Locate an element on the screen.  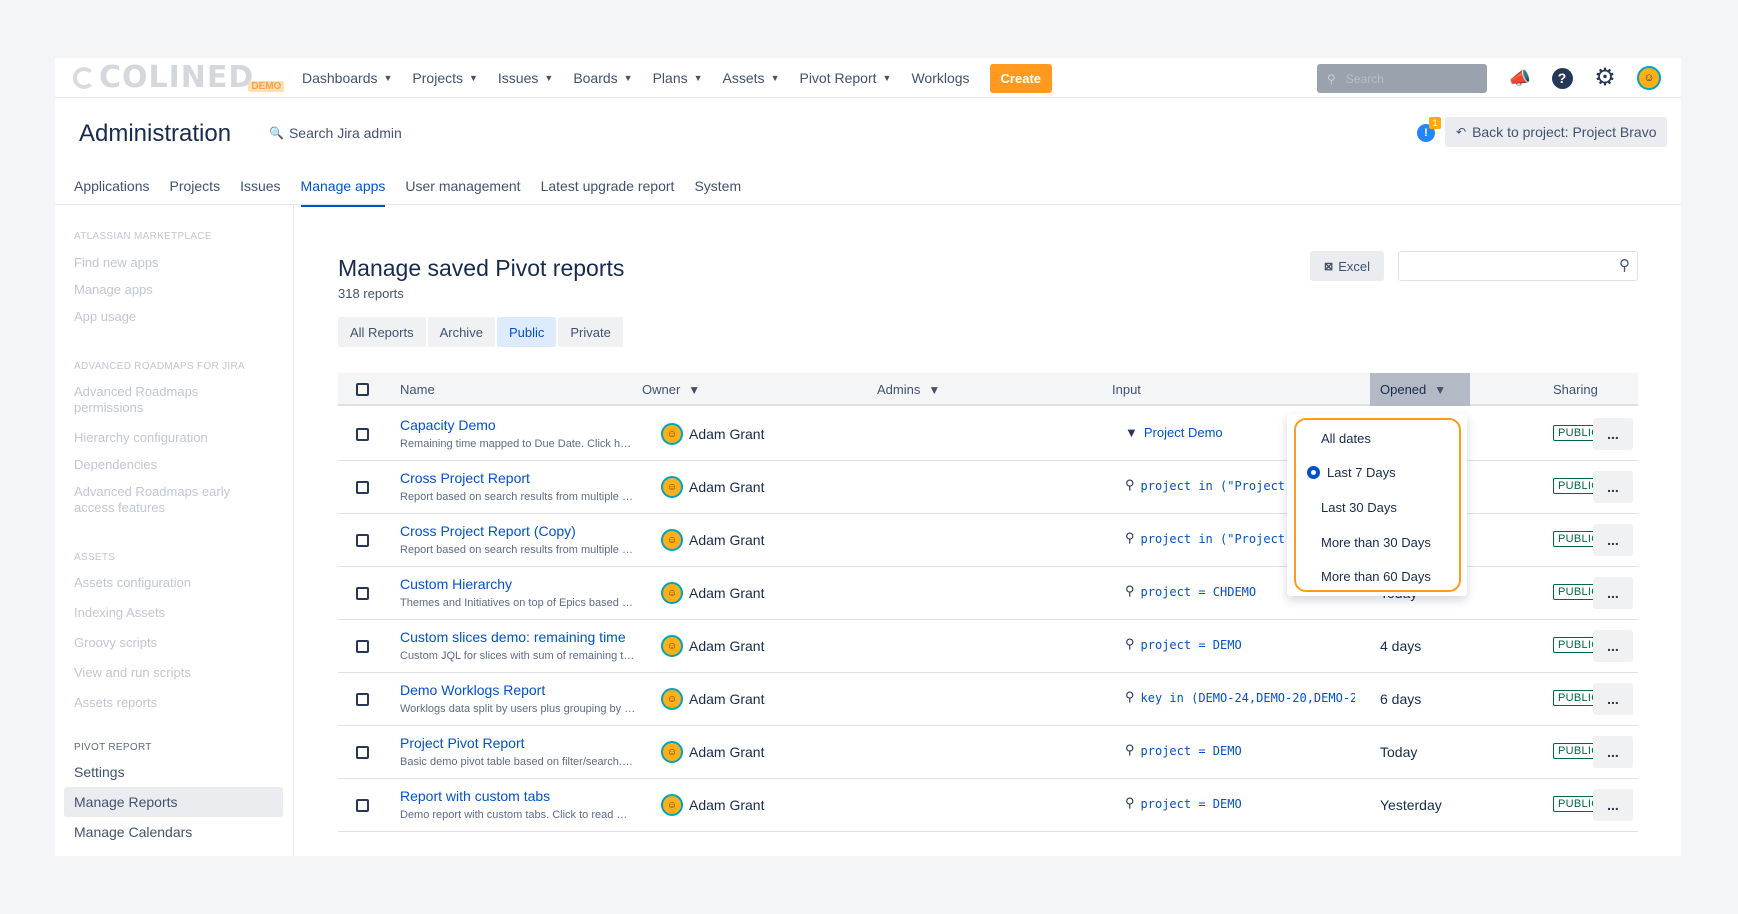
sidebar-item-settings: Settings is located at coordinates (154, 772).